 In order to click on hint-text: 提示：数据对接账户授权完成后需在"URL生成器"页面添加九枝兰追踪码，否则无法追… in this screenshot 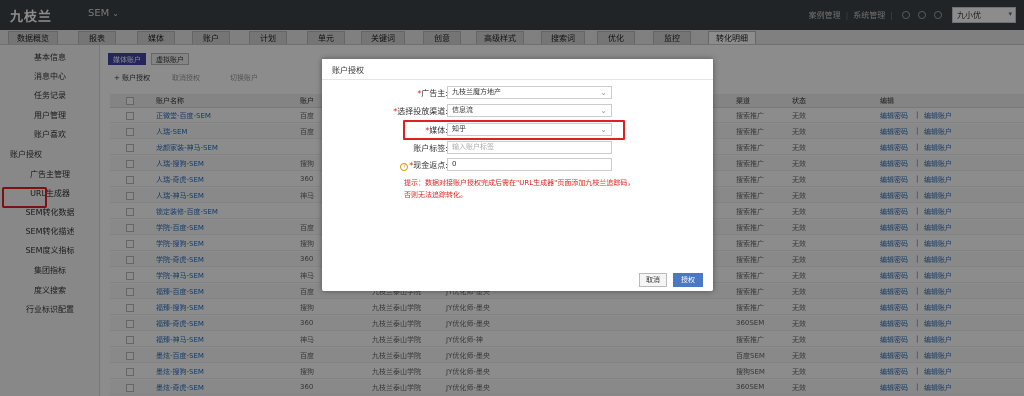, I will do `click(519, 189)`.